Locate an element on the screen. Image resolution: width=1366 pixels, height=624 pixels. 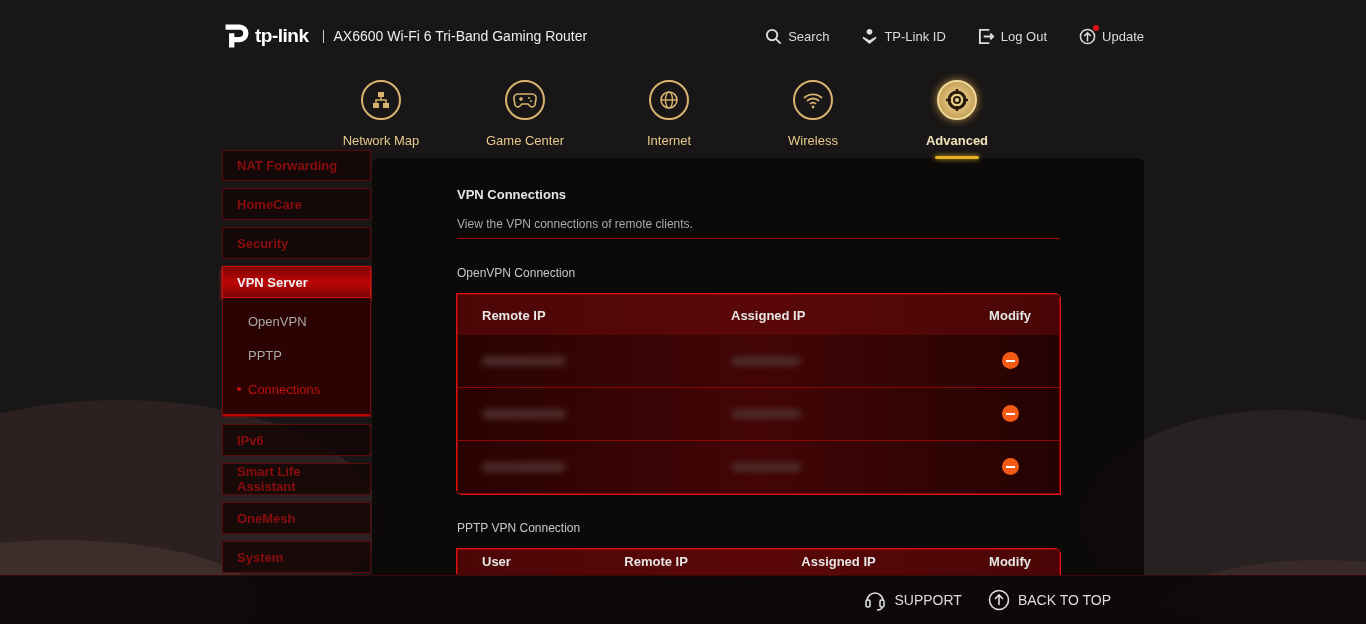
headset-icon is located at coordinates (875, 600).